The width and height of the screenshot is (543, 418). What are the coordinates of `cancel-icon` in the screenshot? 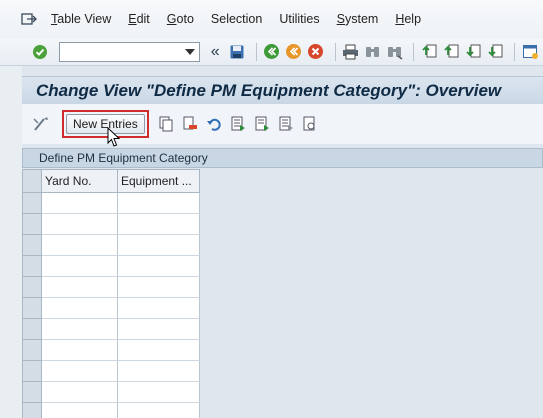 It's located at (316, 52).